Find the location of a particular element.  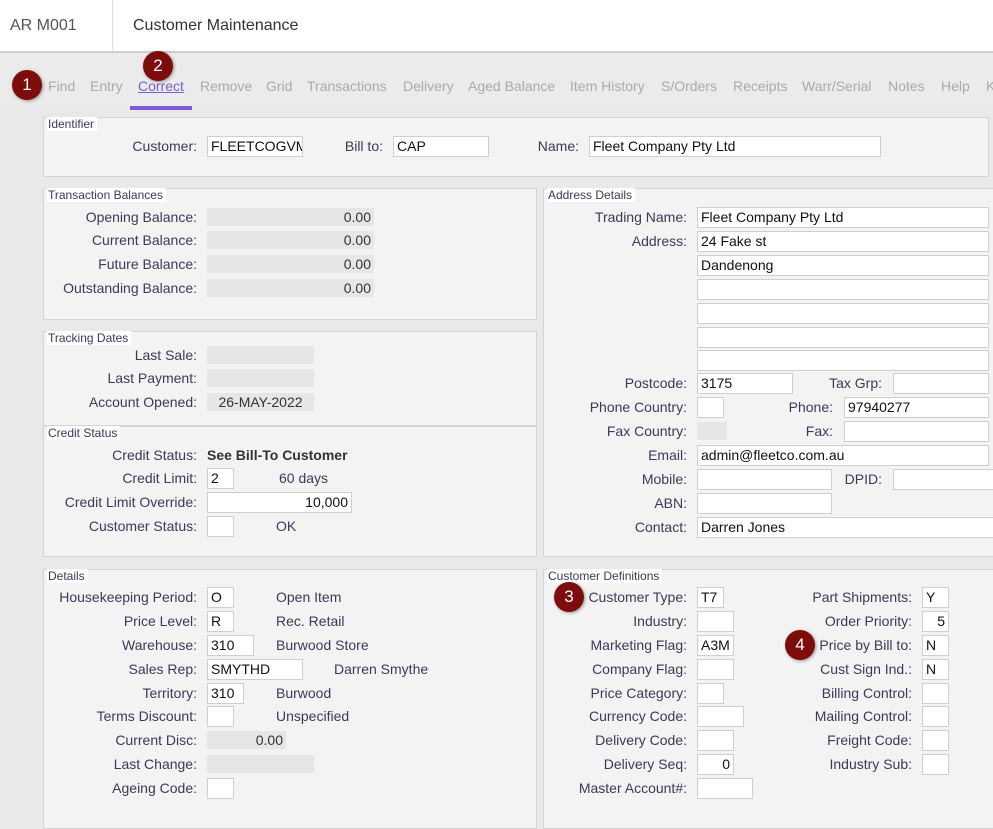

credit-status-value: See Bill-To Customer is located at coordinates (277, 455).